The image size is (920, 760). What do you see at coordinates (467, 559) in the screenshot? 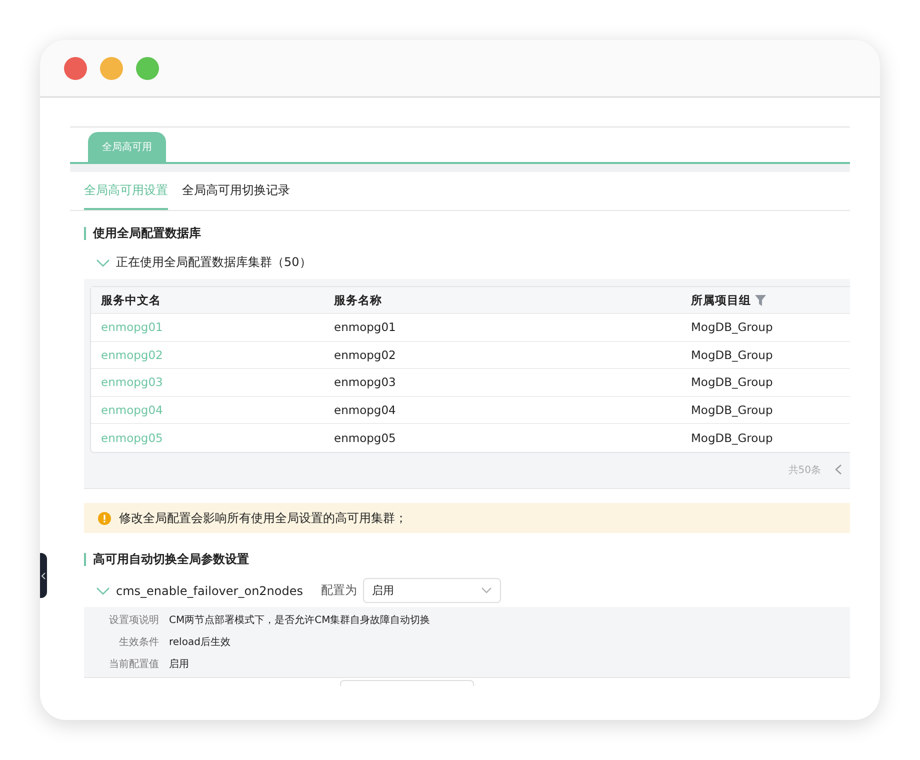
I see `section-title: 高可用自动切换全局参数设置` at bounding box center [467, 559].